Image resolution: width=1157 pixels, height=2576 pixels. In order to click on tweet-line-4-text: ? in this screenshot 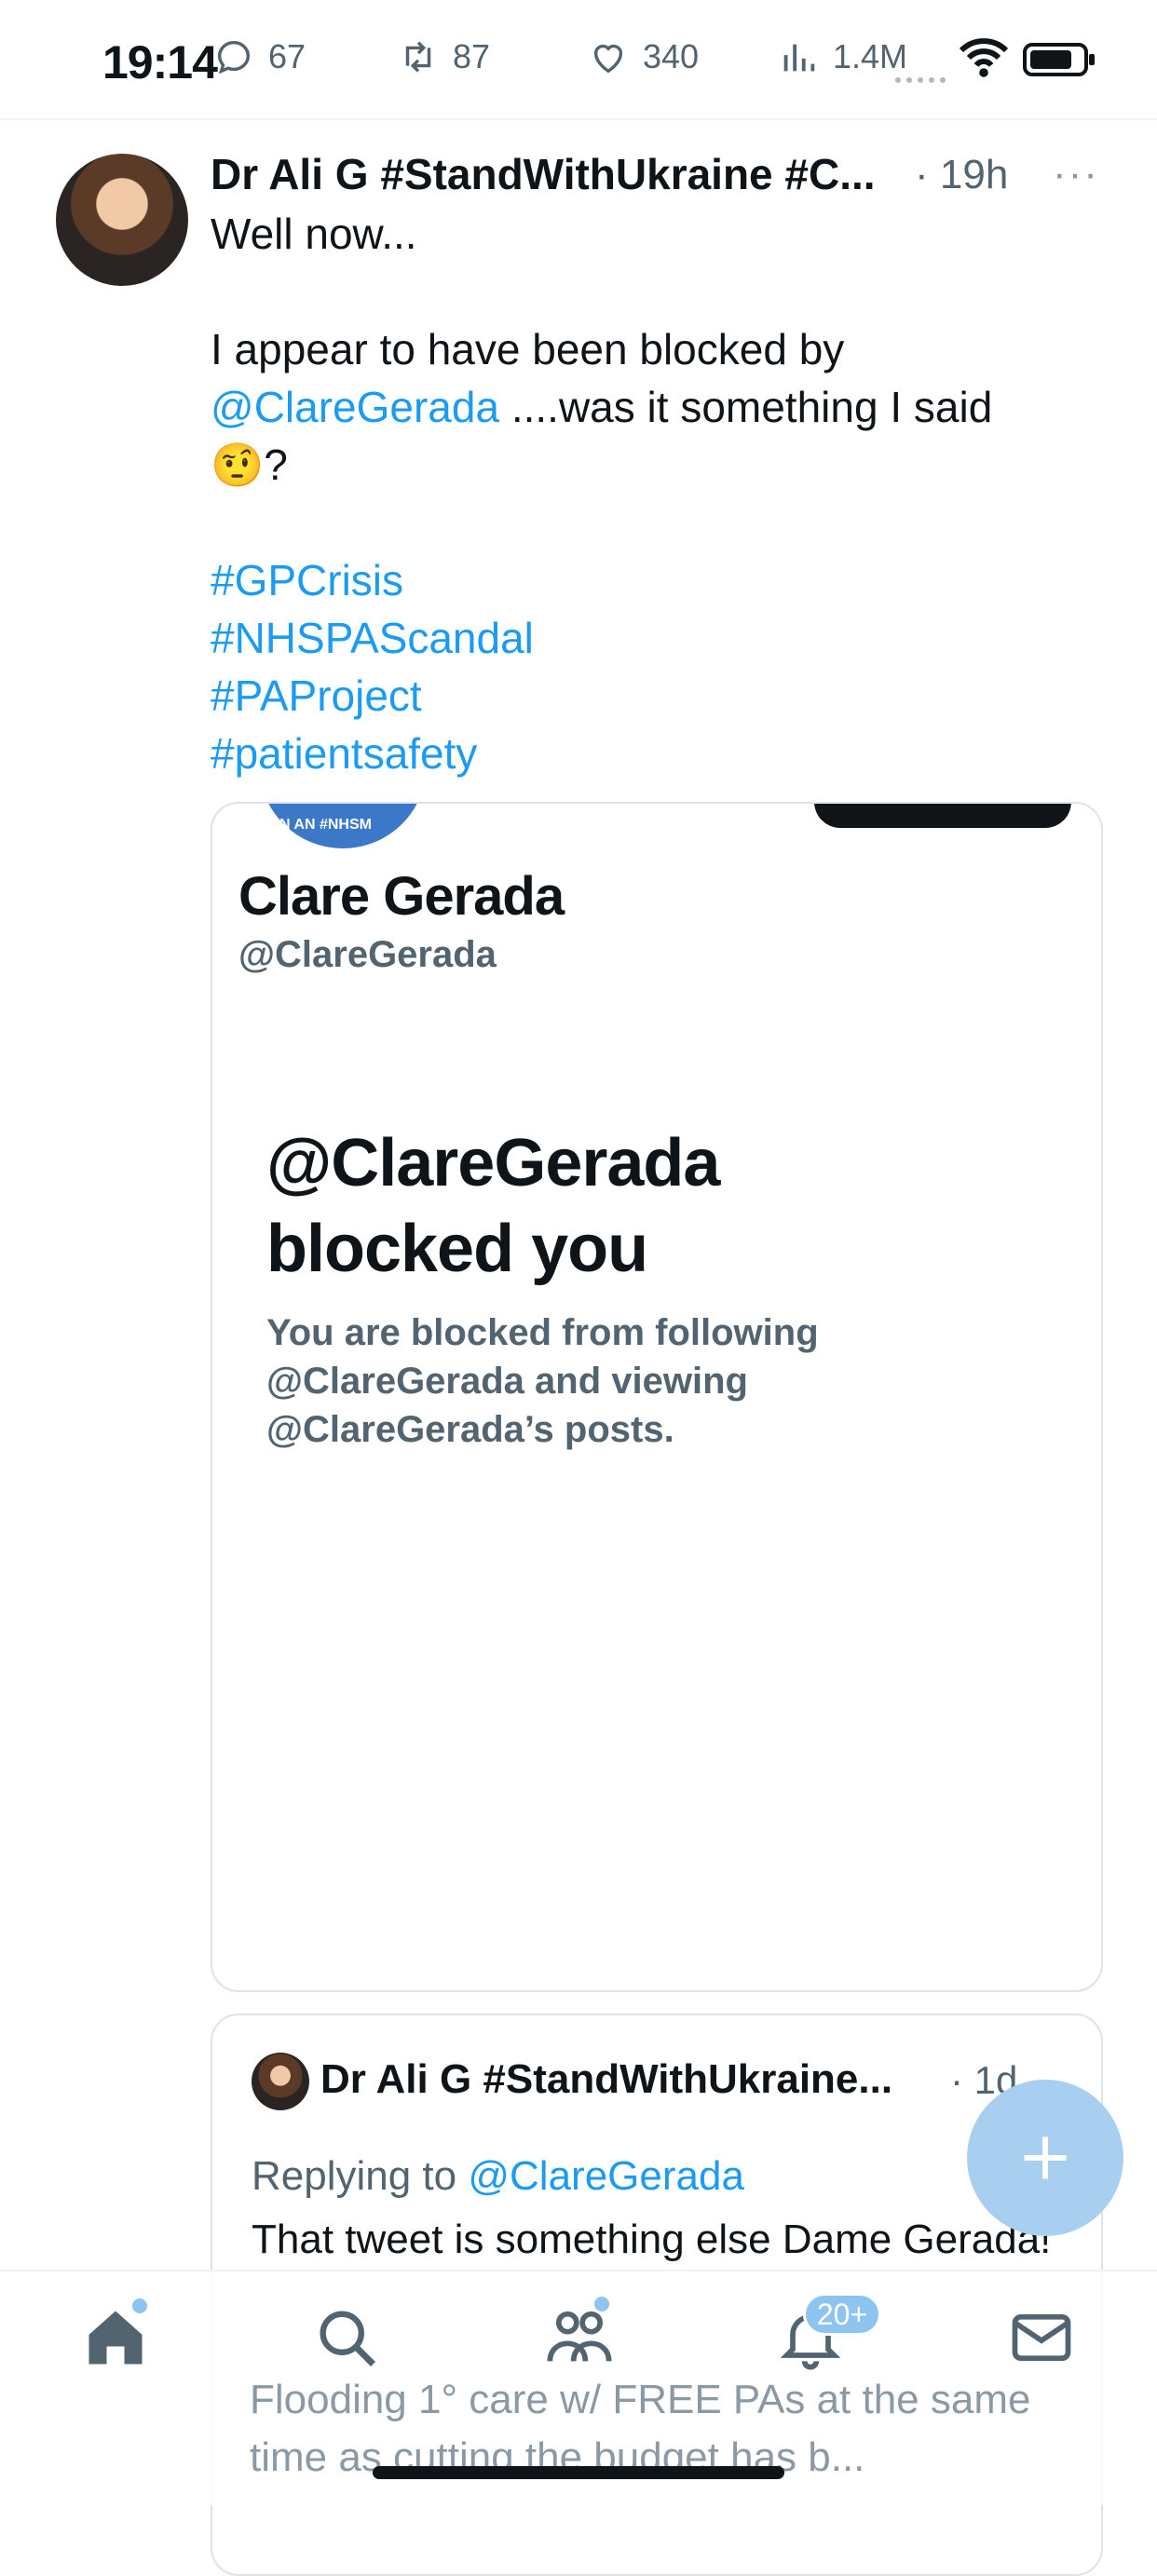, I will do `click(276, 465)`.